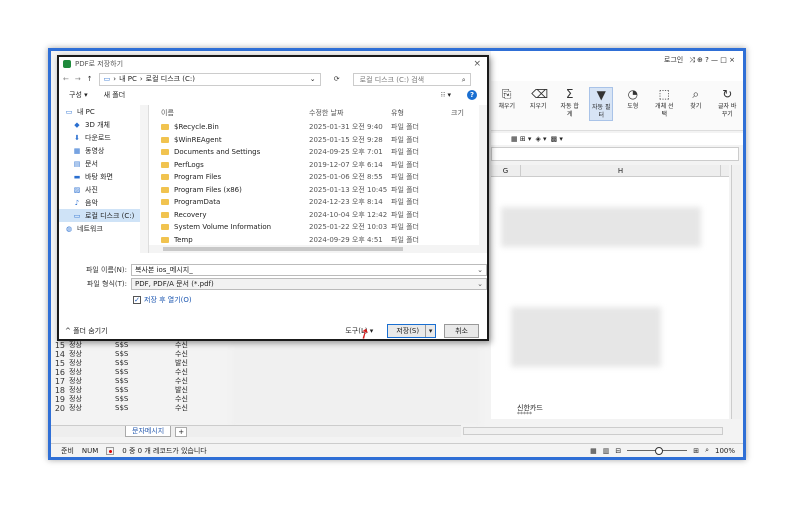 The height and width of the screenshot is (513, 800). I want to click on table-row: 16 정상 S$S 수신, so click(143, 372).